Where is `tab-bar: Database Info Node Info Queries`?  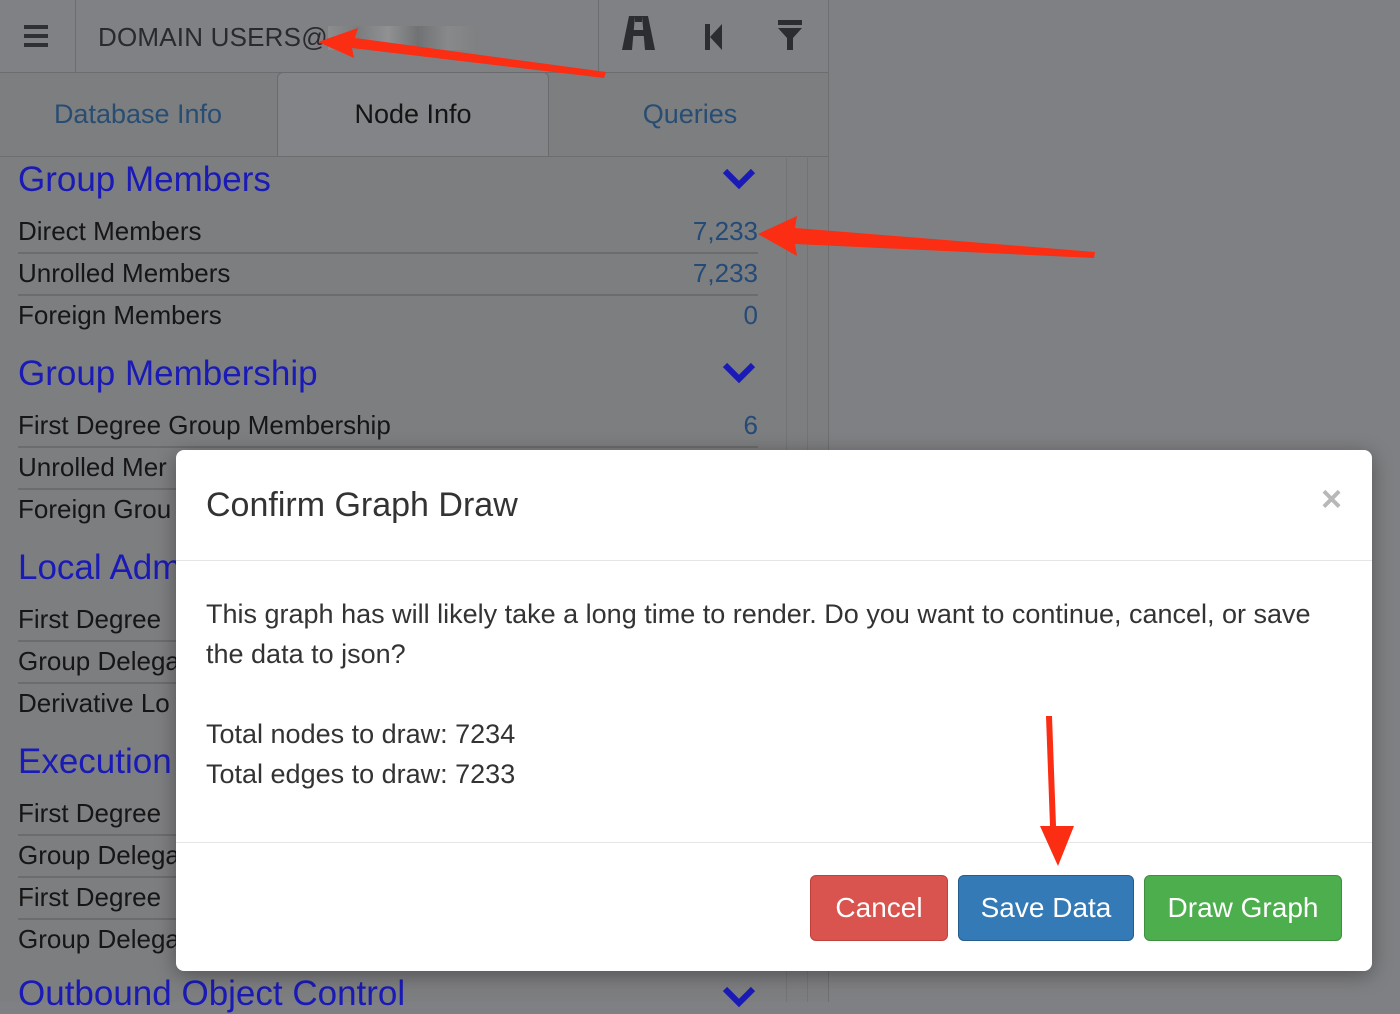 tab-bar: Database Info Node Info Queries is located at coordinates (414, 114).